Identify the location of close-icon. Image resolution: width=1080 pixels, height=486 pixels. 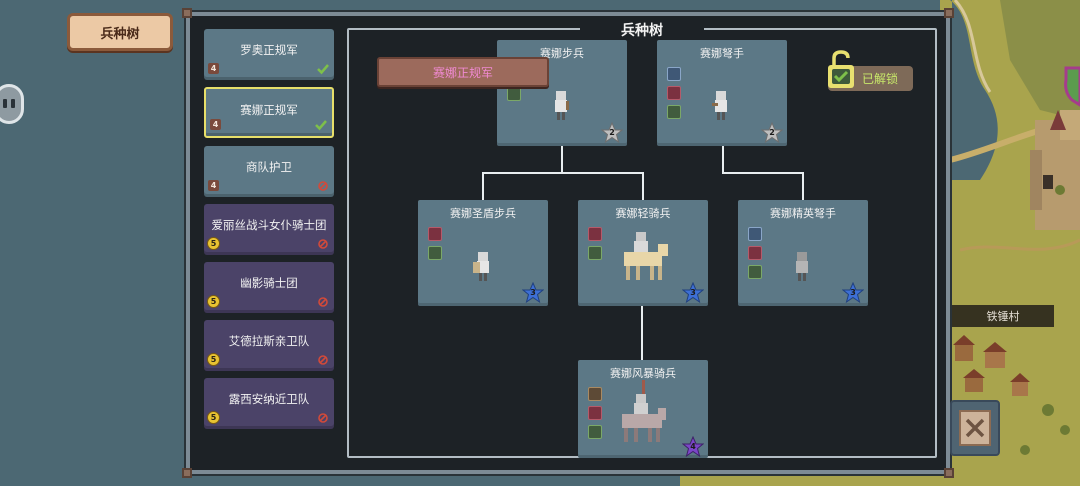
(975, 428).